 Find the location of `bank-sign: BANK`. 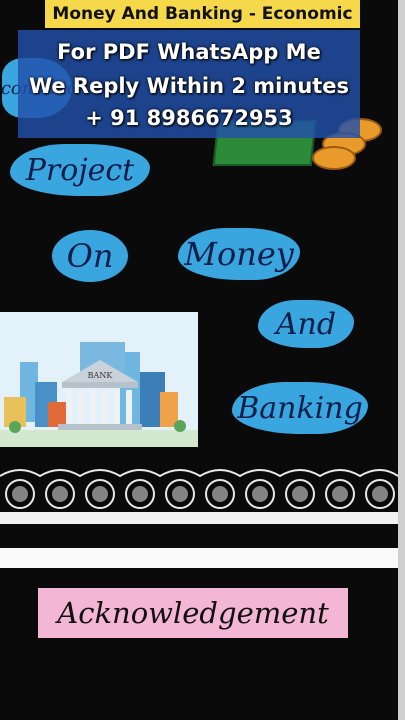

bank-sign: BANK is located at coordinates (101, 375).